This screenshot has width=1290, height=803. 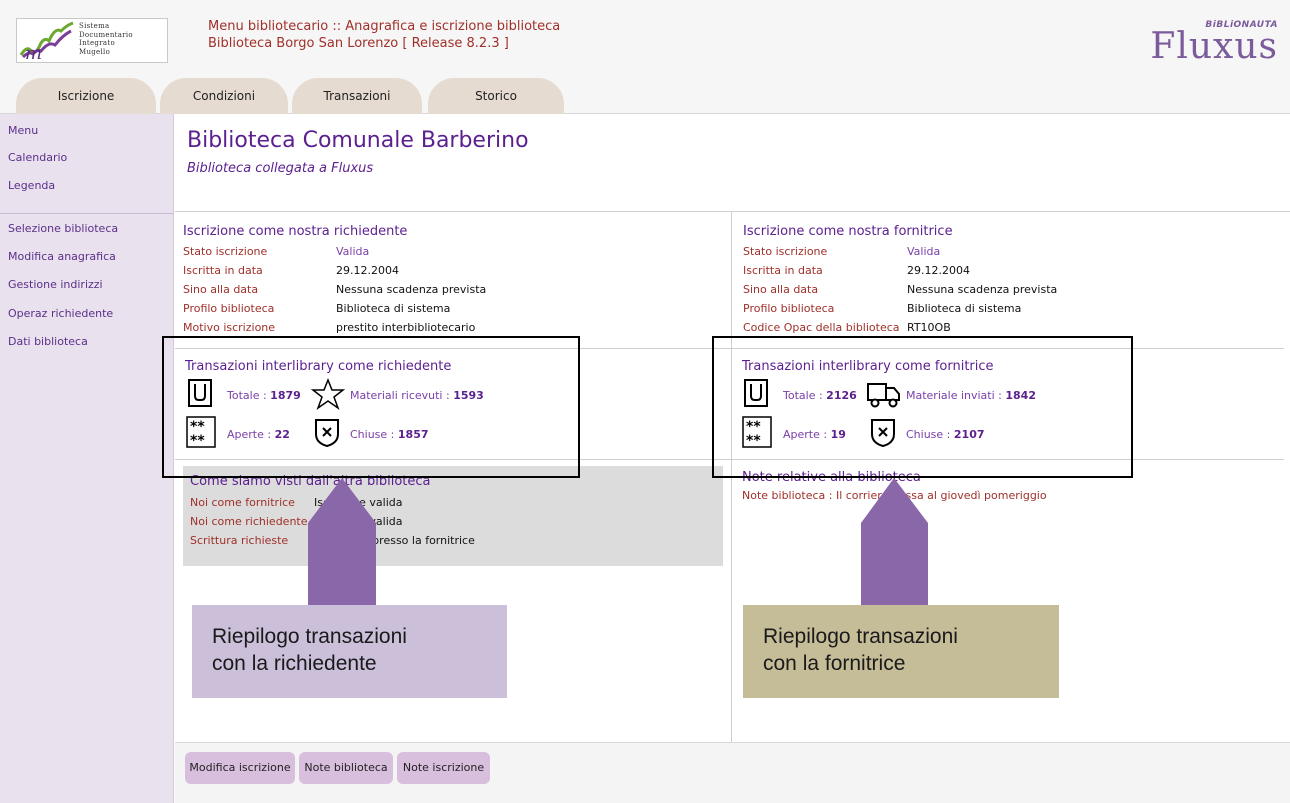 What do you see at coordinates (294, 663) in the screenshot?
I see `callout-text: con la richiedente` at bounding box center [294, 663].